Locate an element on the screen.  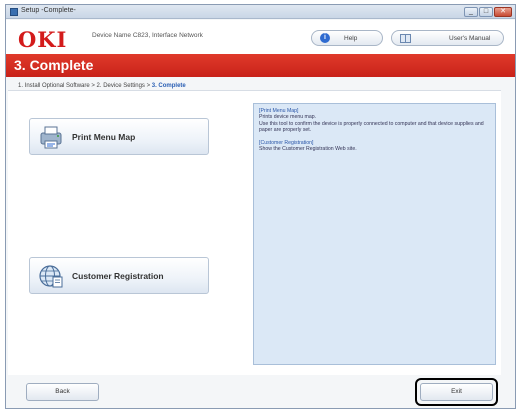
print-menu-icon is located at coordinates (51, 137).